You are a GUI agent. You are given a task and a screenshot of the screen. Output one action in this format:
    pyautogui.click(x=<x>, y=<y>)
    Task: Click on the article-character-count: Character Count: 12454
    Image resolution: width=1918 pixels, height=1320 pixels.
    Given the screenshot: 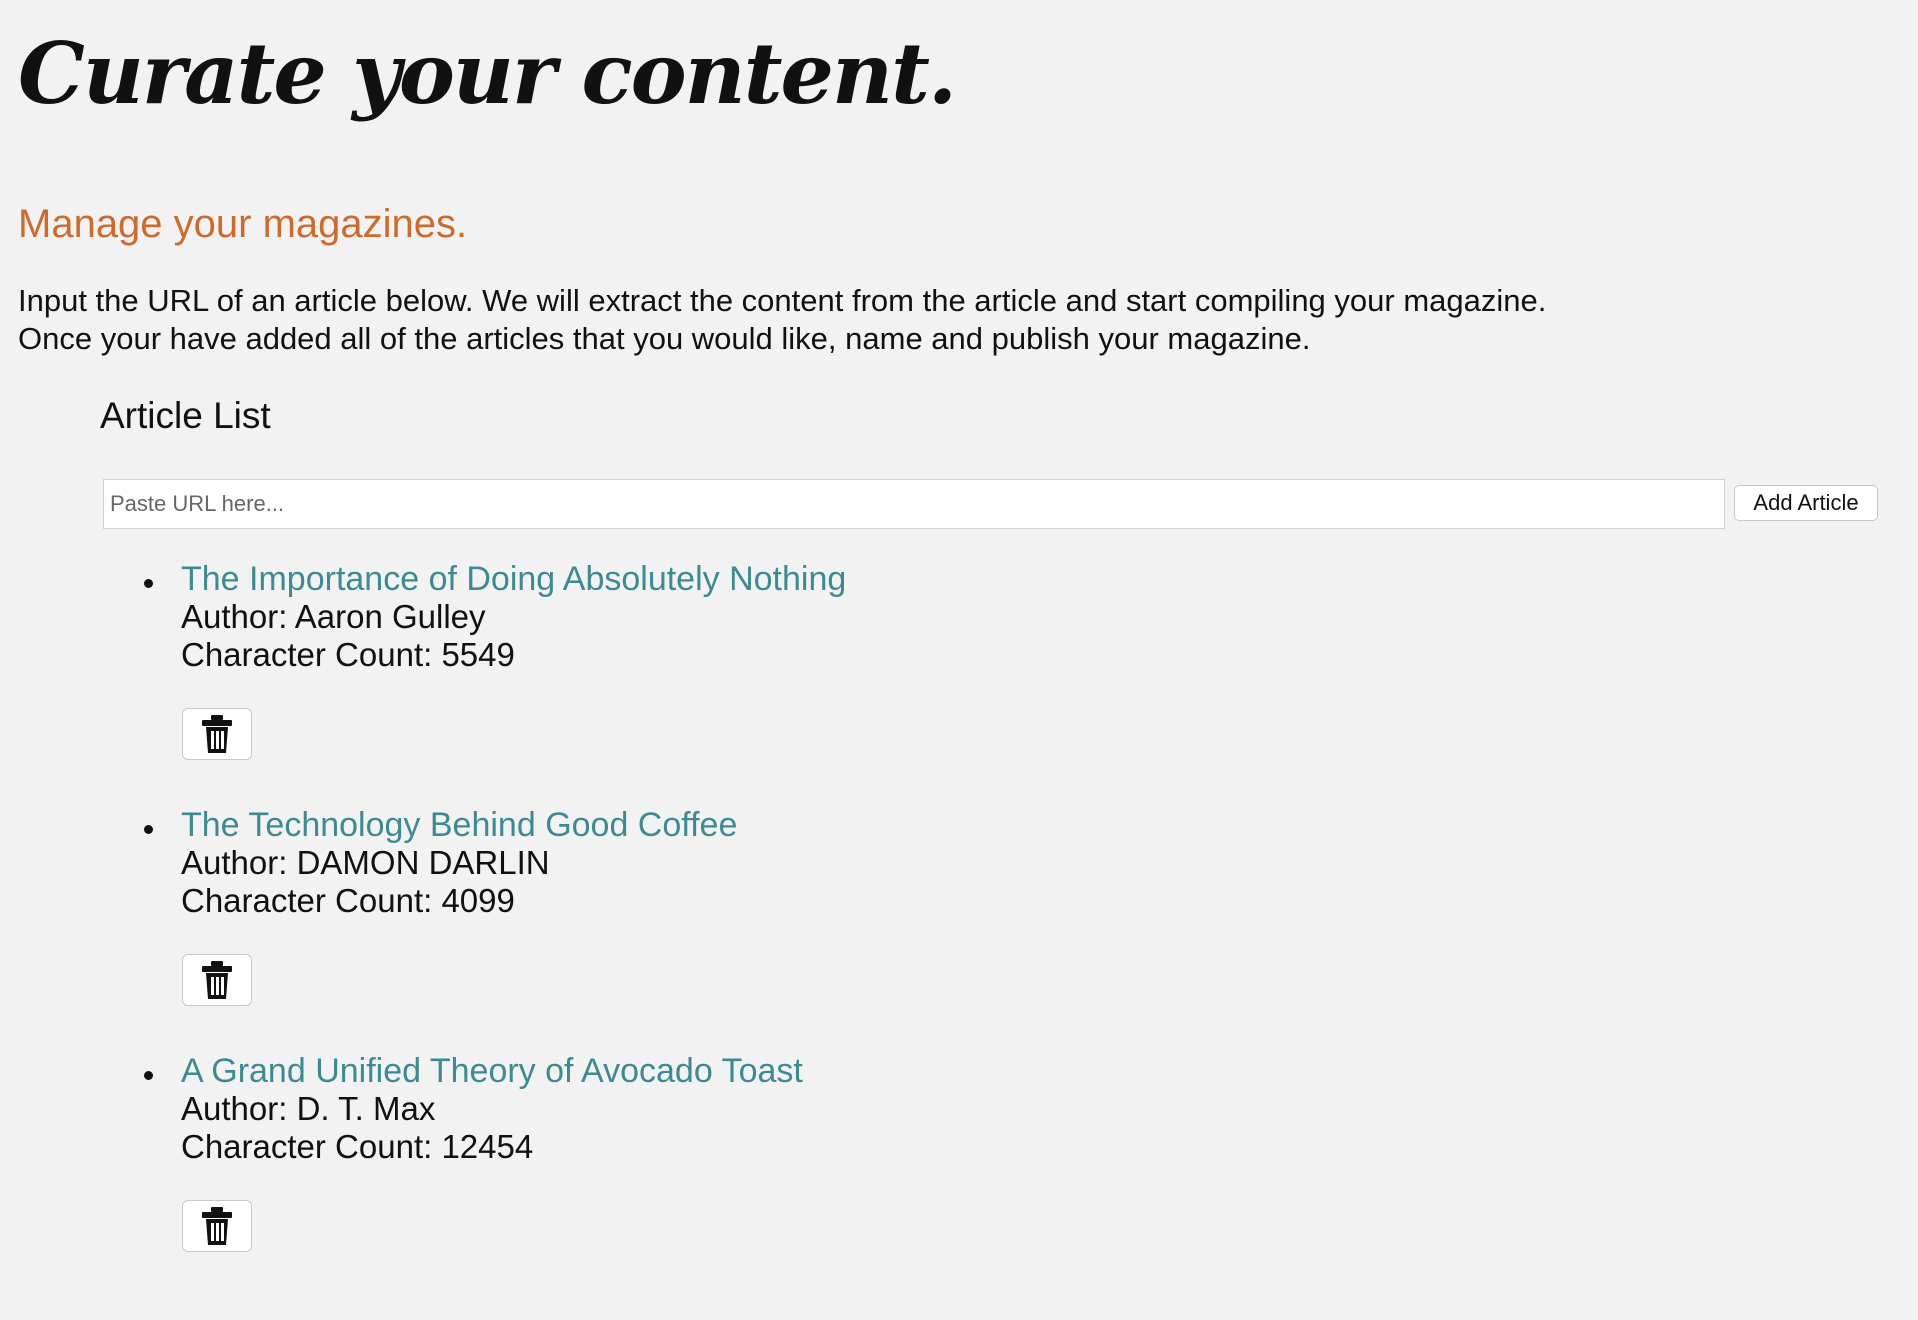 What is the action you would take?
    pyautogui.click(x=357, y=1146)
    